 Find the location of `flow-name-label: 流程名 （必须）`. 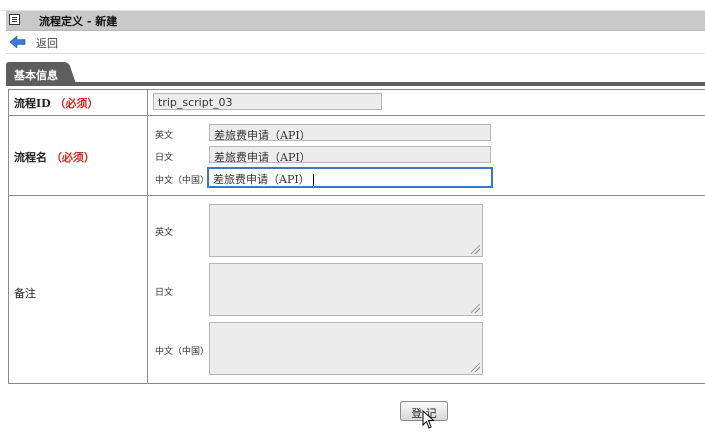

flow-name-label: 流程名 （必须） is located at coordinates (54, 157).